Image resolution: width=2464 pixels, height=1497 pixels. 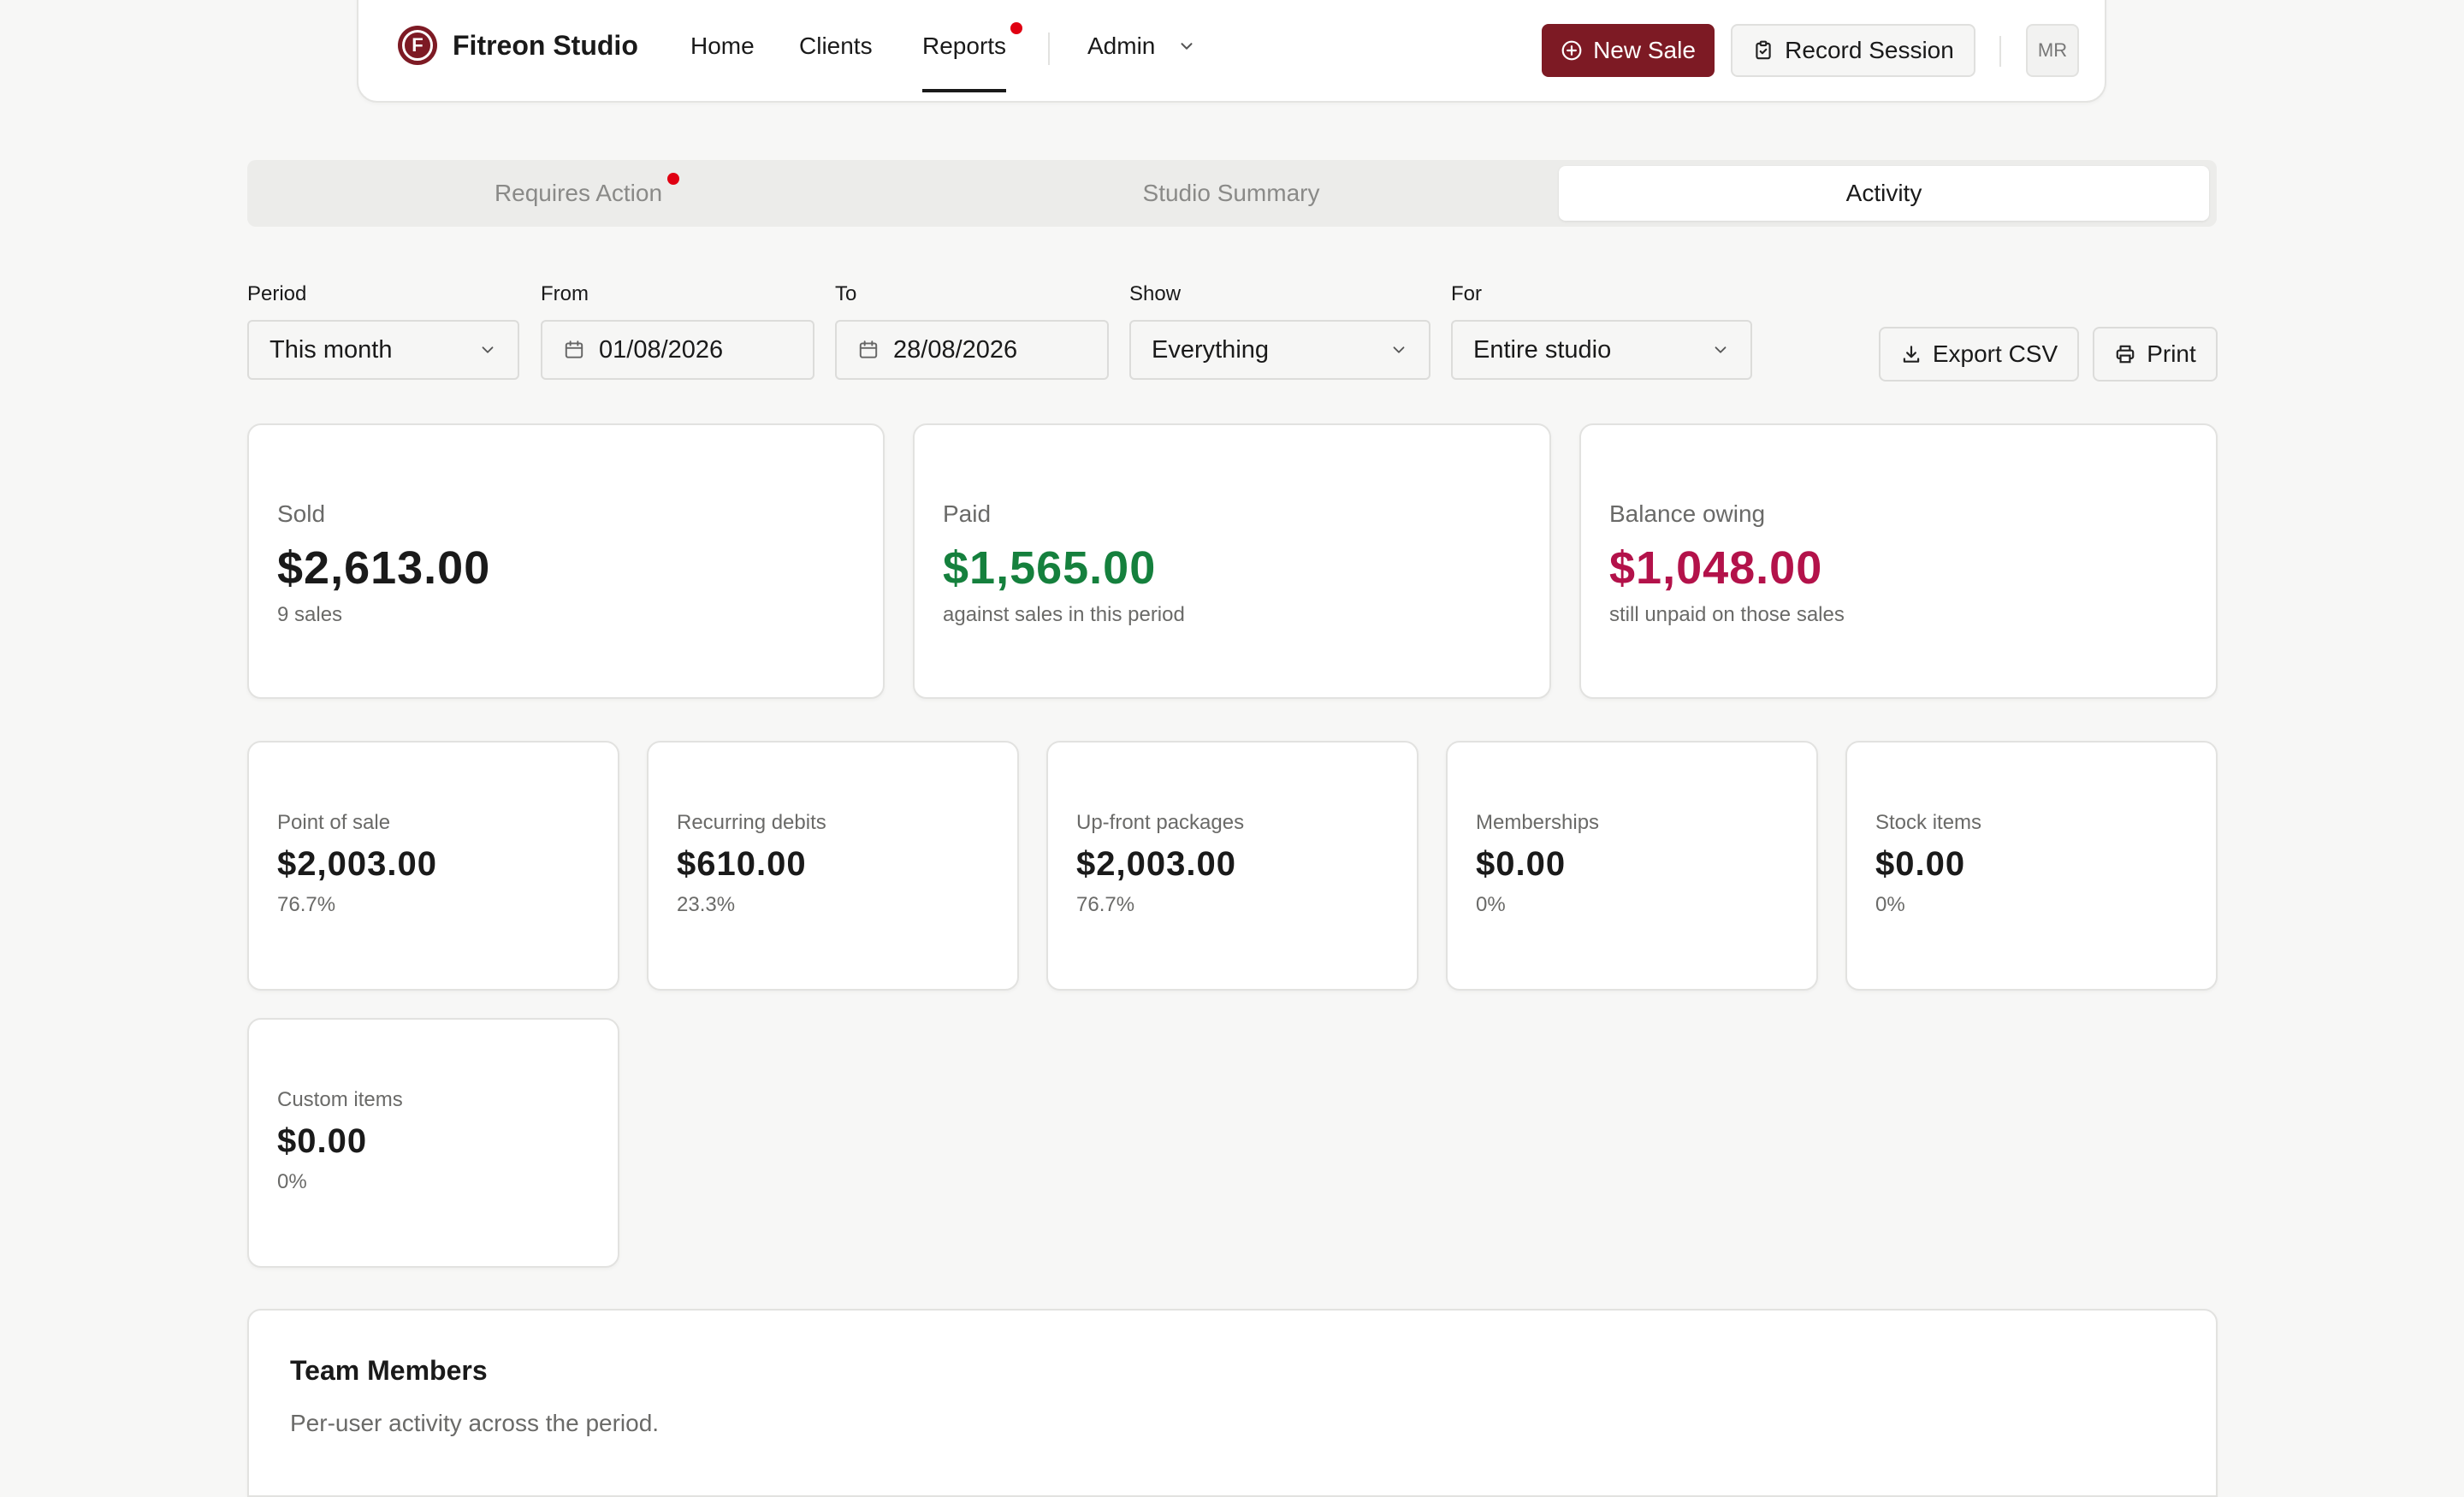 I want to click on breakdown-card-stock-items: Stock items $0.00 0%, so click(x=2031, y=866).